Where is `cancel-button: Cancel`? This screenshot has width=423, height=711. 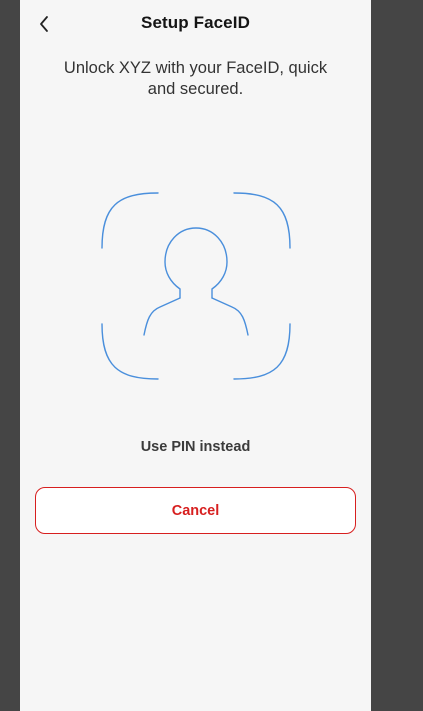 cancel-button: Cancel is located at coordinates (195, 510).